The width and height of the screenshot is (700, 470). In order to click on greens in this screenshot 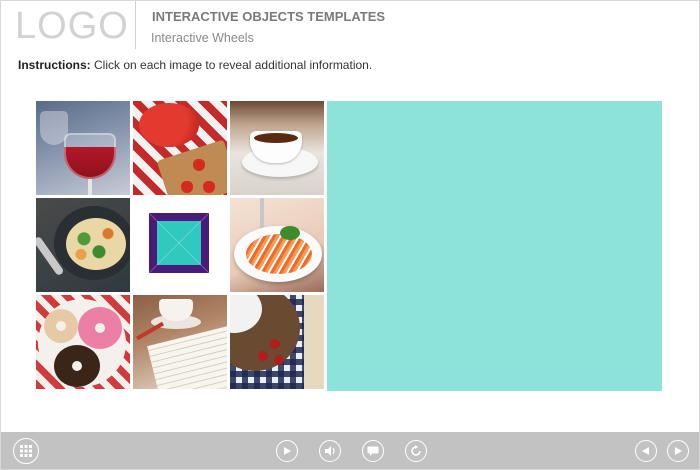, I will do `click(290, 233)`.